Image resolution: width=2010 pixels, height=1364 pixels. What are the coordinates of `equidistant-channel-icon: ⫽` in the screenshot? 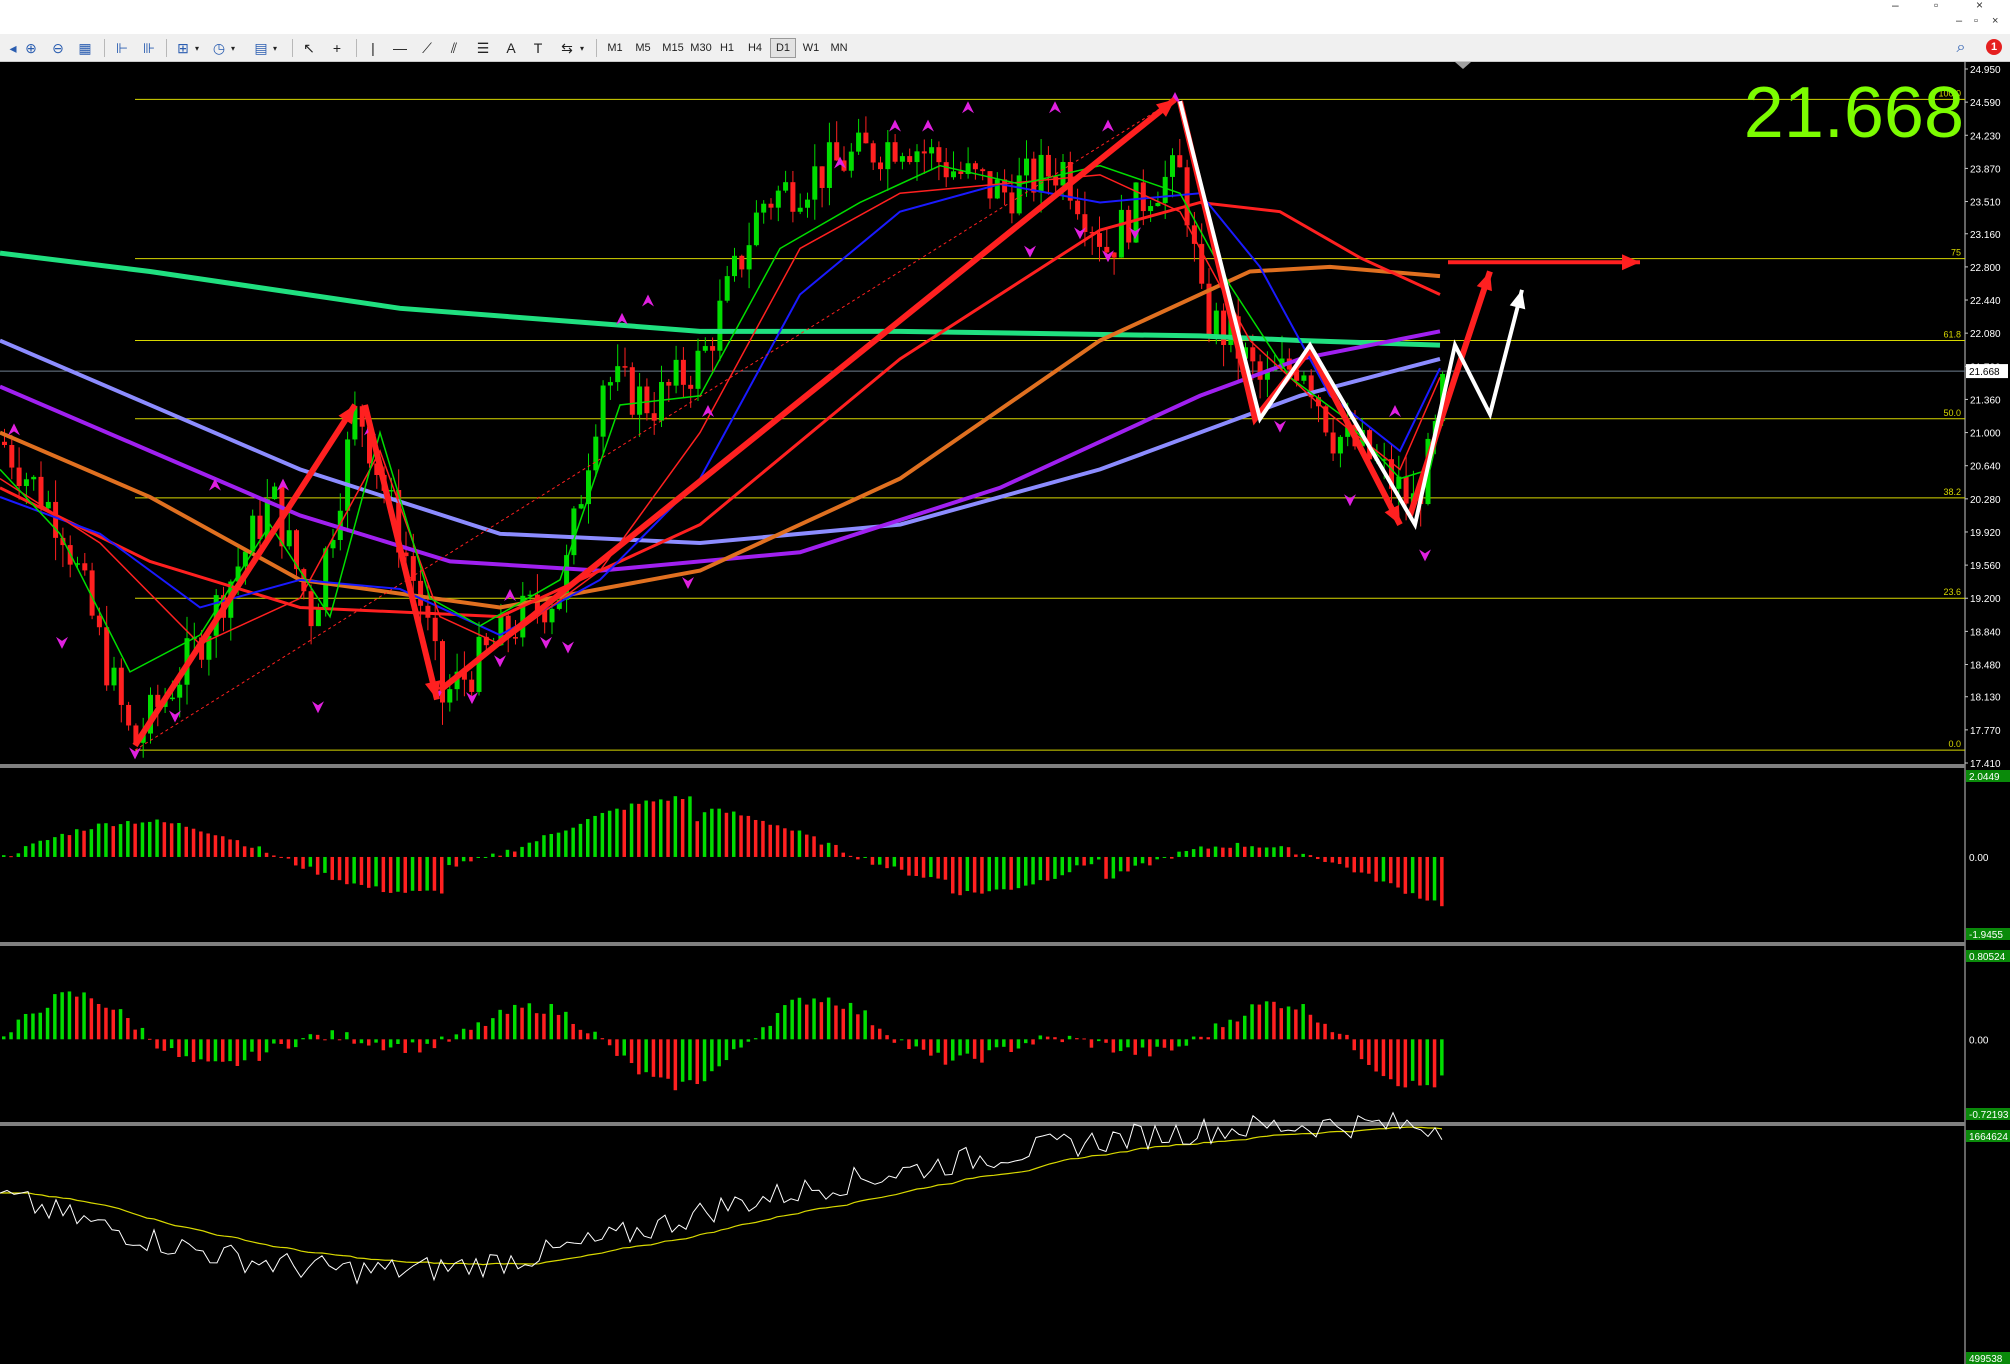 It's located at (454, 48).